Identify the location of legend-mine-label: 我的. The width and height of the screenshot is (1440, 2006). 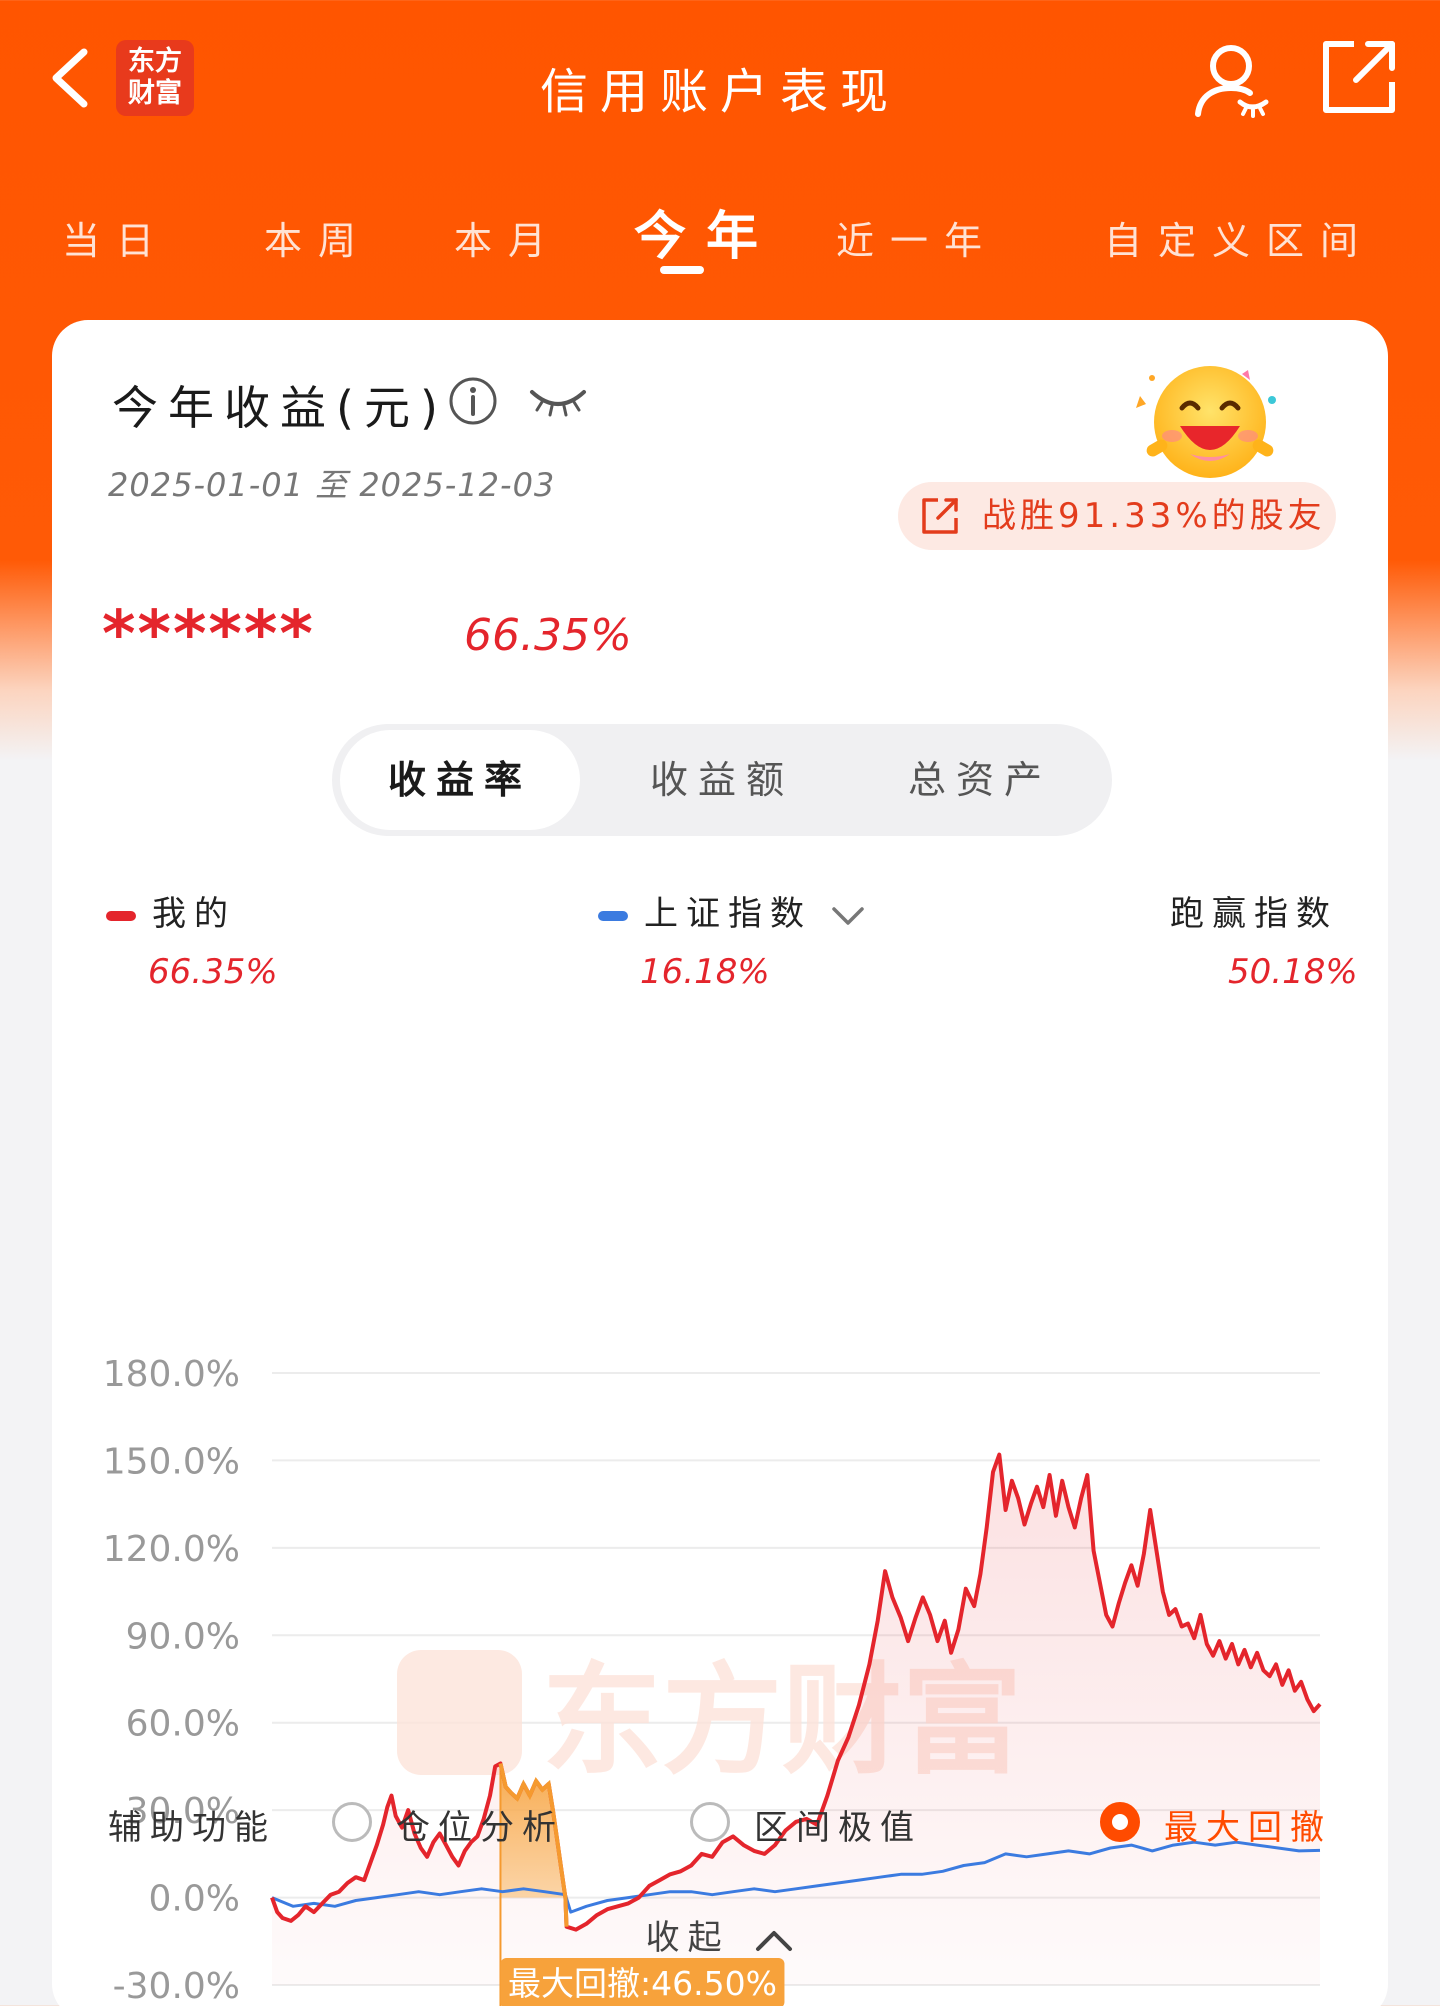
(194, 914).